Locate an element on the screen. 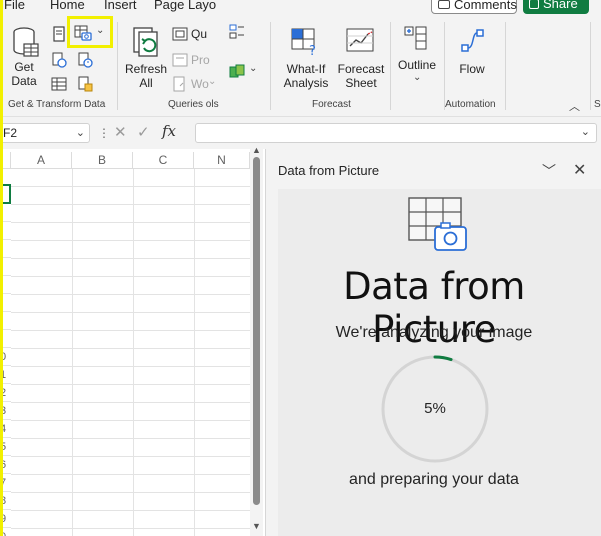  close-icon: ✕ is located at coordinates (579, 170).